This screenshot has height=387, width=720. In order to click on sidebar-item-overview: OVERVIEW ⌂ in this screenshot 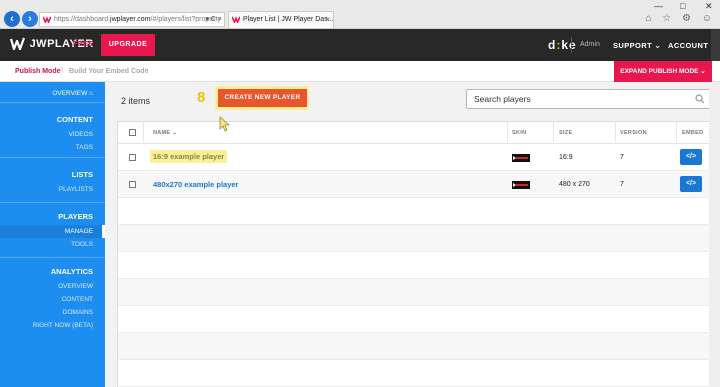, I will do `click(72, 93)`.